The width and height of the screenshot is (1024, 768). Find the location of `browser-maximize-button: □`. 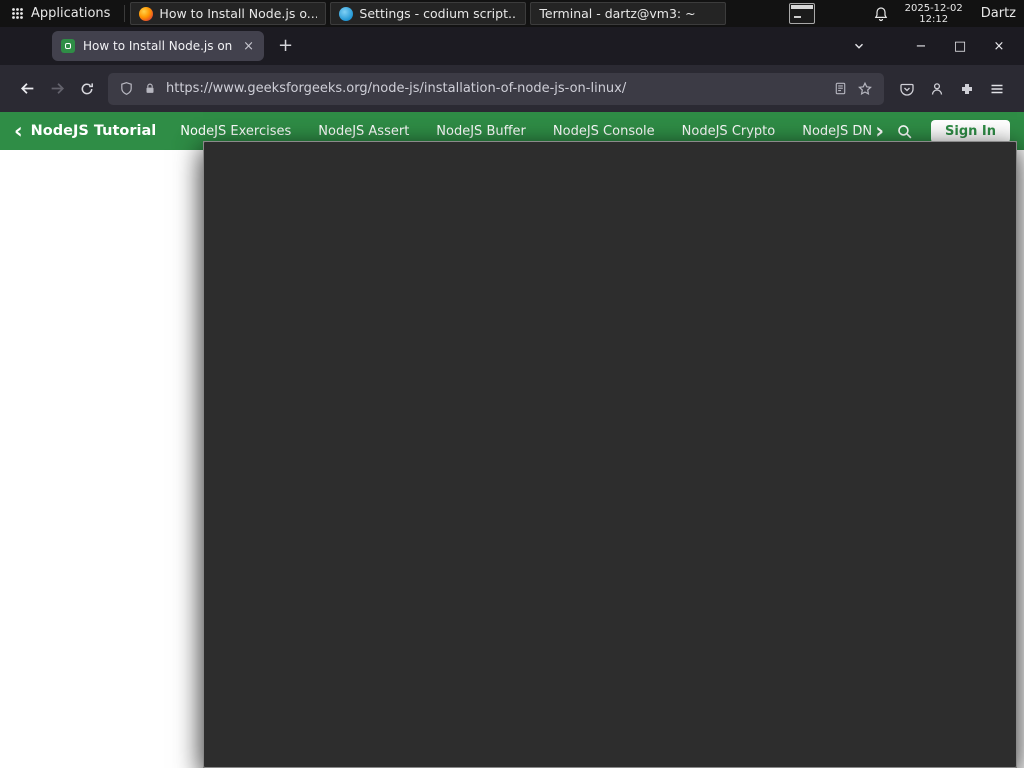

browser-maximize-button: □ is located at coordinates (960, 46).